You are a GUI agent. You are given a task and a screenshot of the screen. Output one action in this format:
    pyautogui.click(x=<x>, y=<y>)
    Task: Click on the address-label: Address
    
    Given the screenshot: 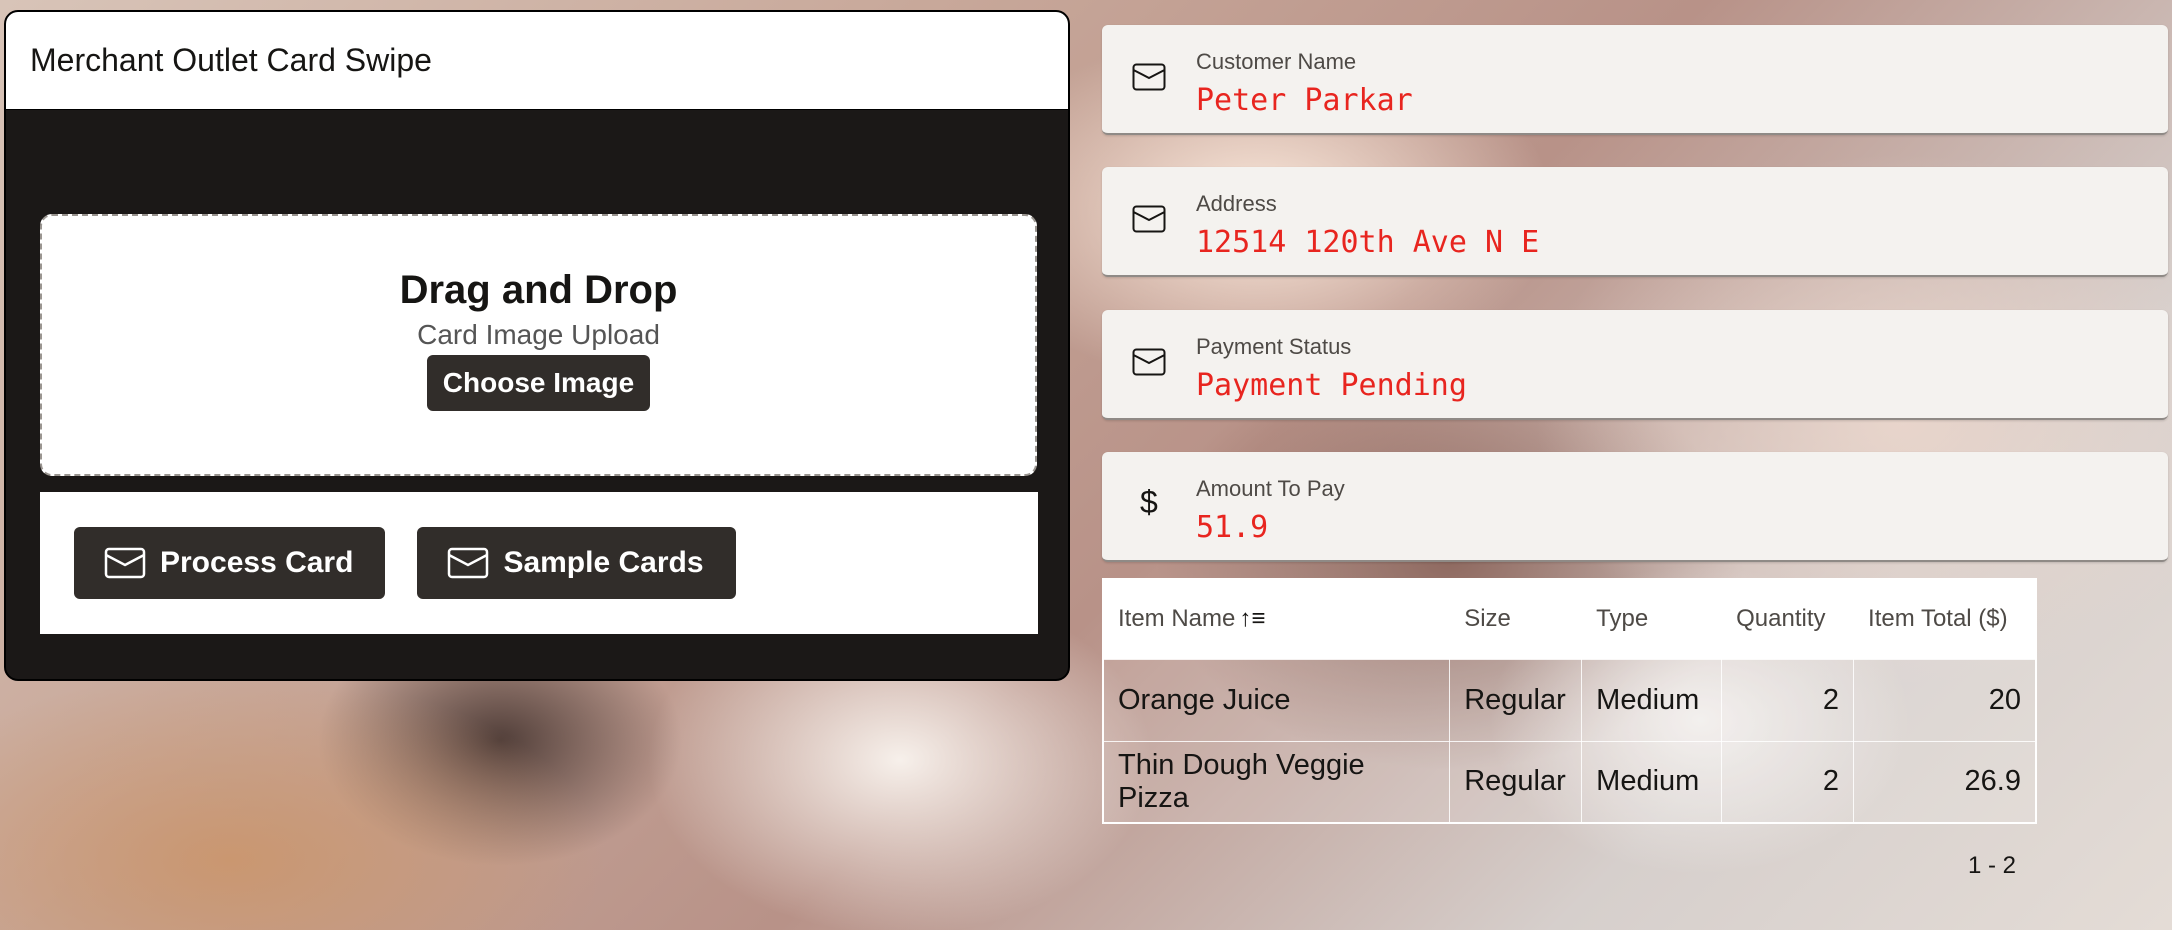 What is the action you would take?
    pyautogui.click(x=1236, y=203)
    